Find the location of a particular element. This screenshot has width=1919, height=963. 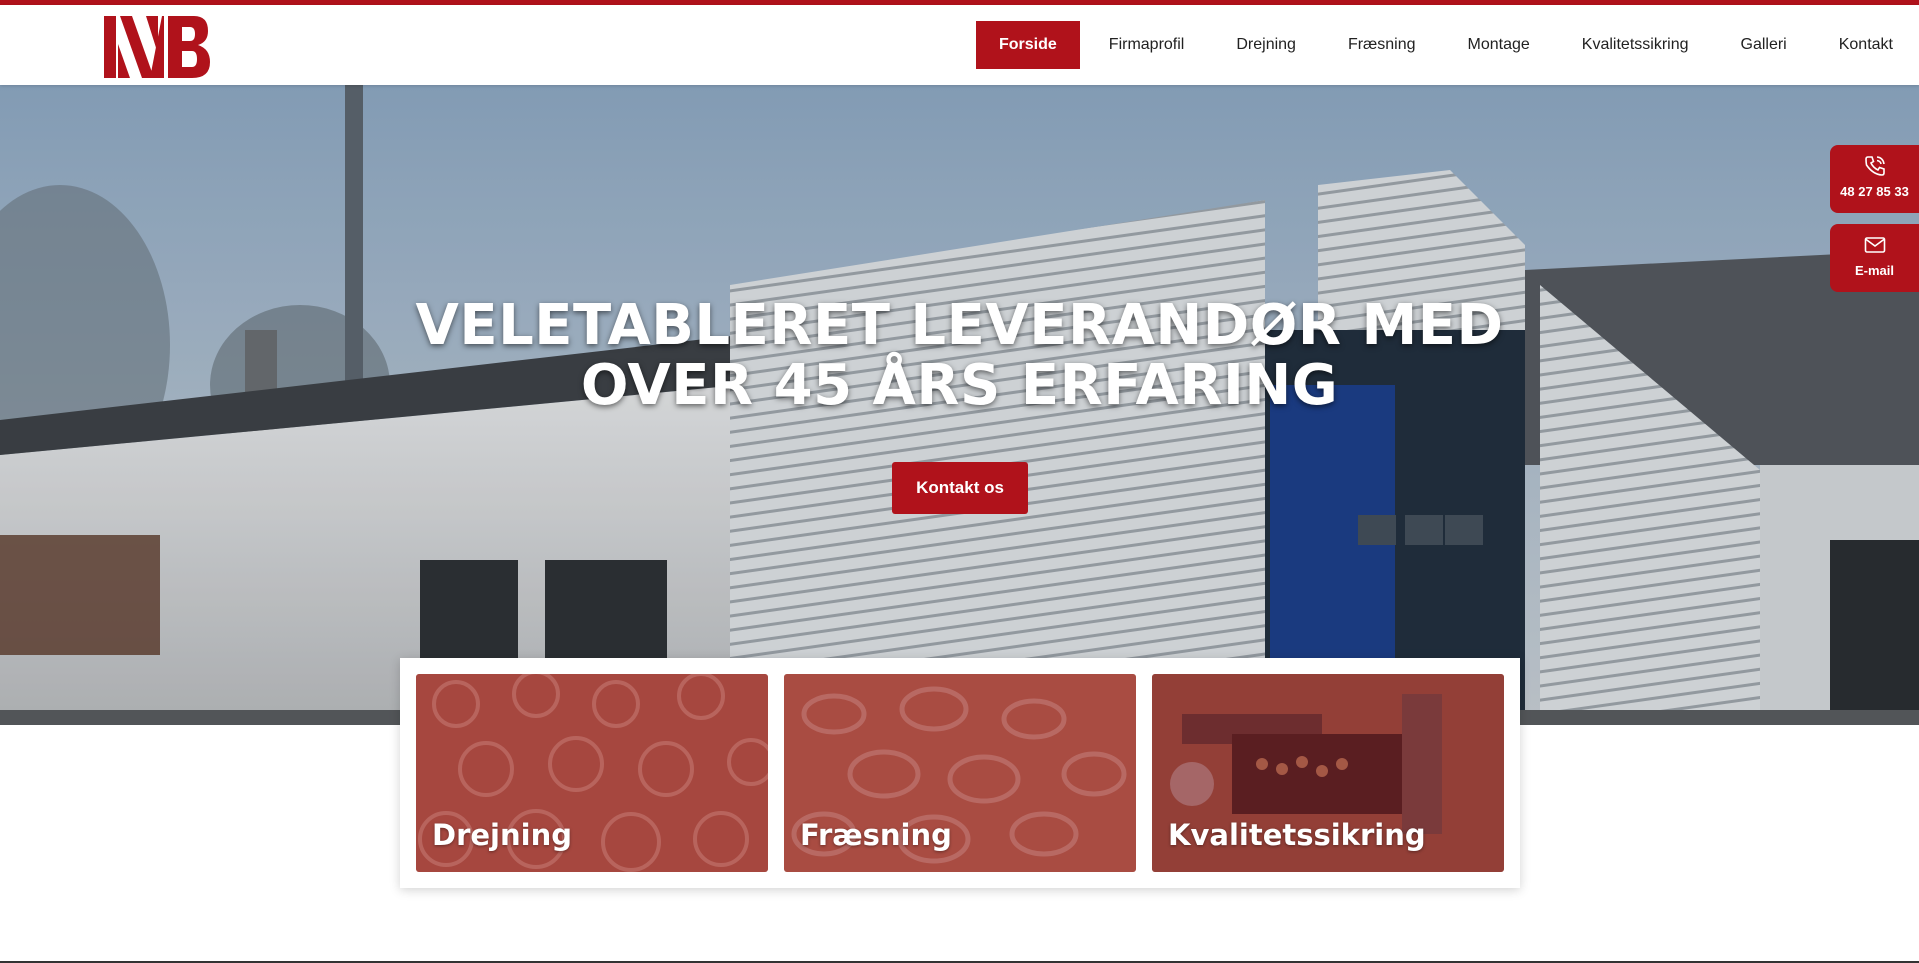

service-card-kvalitetssikring: Kvalitetssikring is located at coordinates (1328, 773).